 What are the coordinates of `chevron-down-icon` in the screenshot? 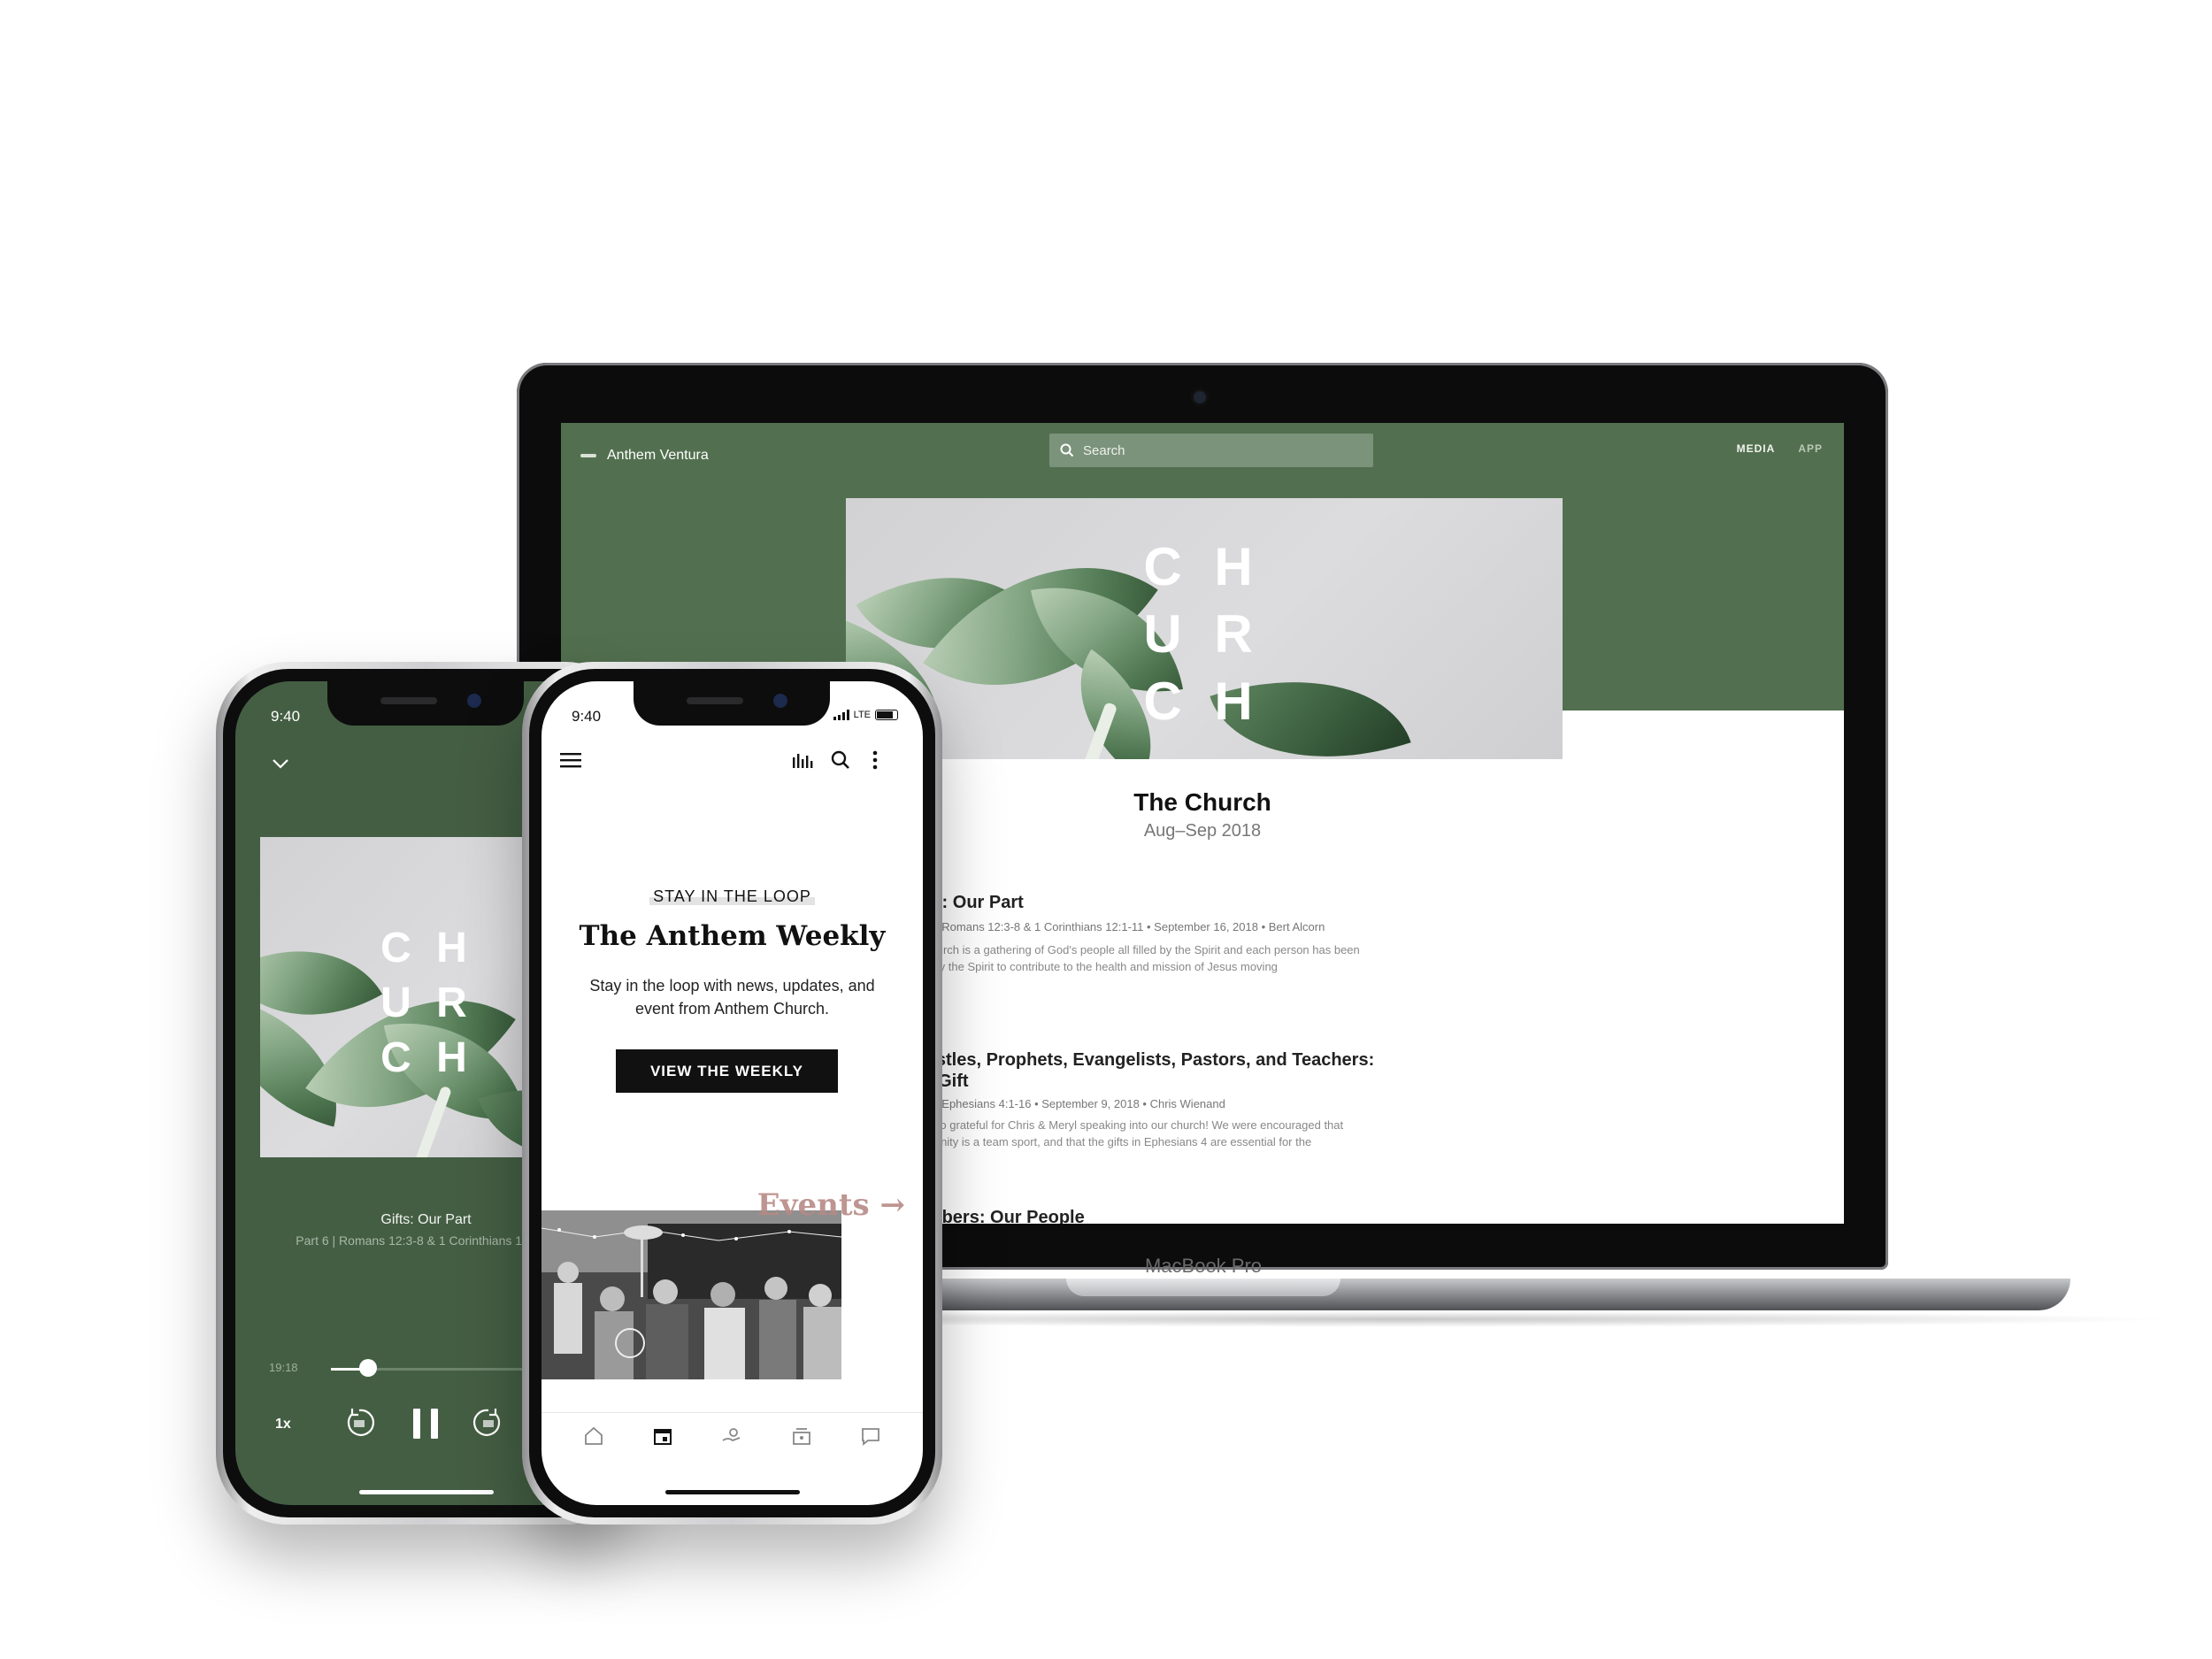 It's located at (280, 764).